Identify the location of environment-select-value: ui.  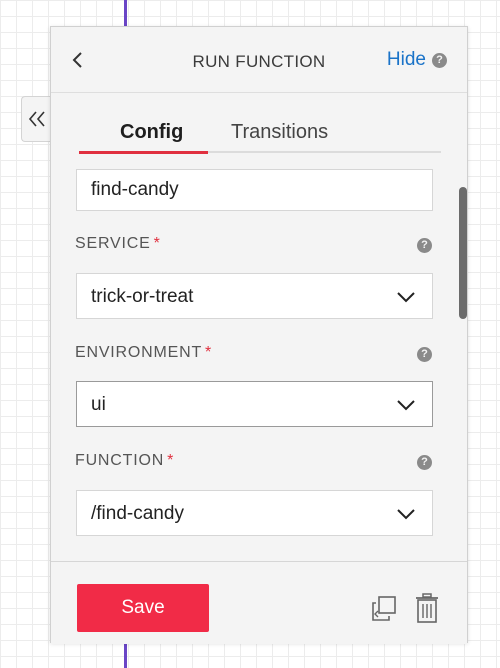
(98, 404).